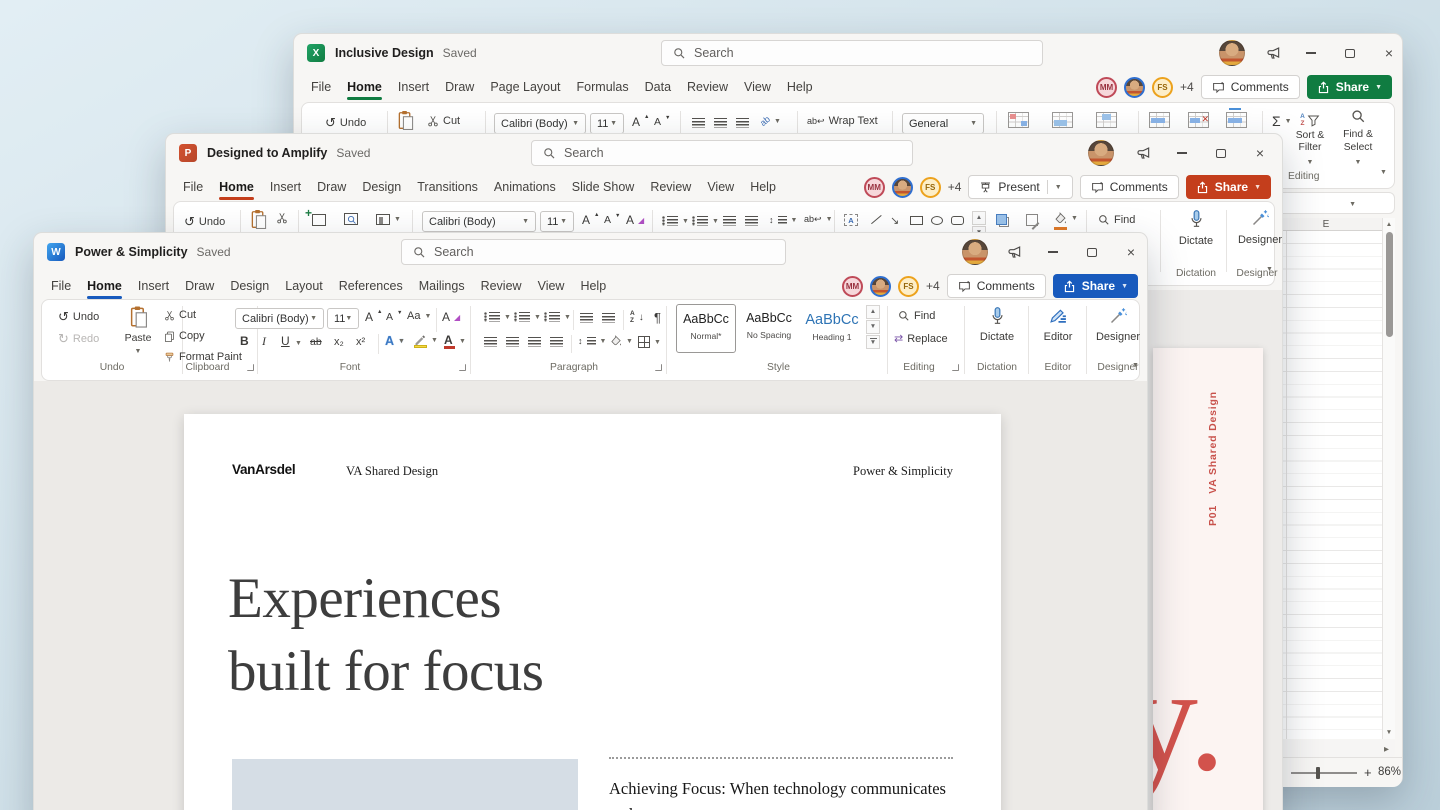  Describe the element at coordinates (722, 153) in the screenshot. I see `powerpoint-search-input: Search` at that location.